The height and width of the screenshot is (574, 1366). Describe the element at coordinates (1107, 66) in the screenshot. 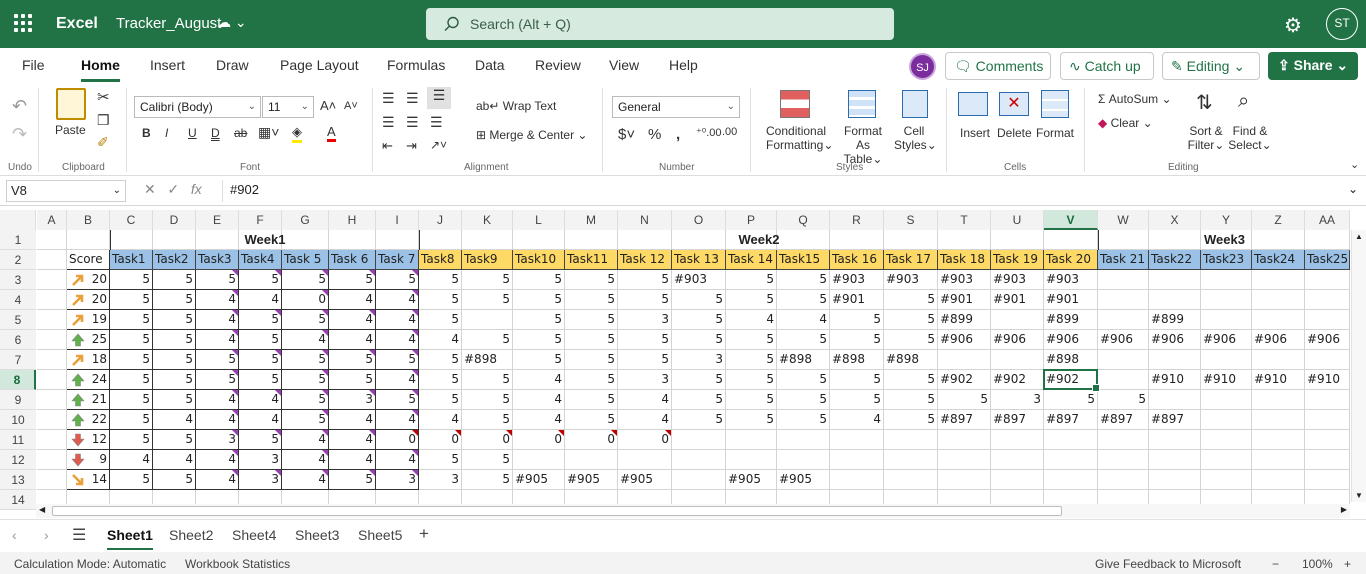

I see `catch-up-button: ∿ Catch up` at that location.